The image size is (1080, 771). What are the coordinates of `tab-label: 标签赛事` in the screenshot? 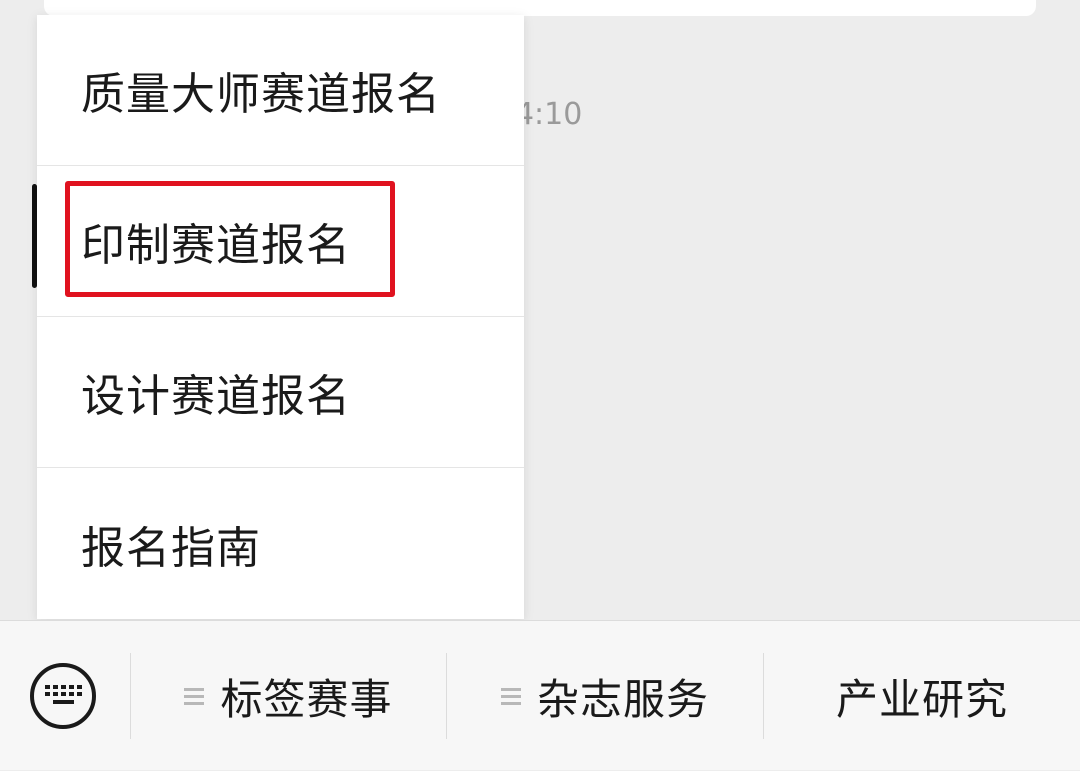 It's located at (306, 699).